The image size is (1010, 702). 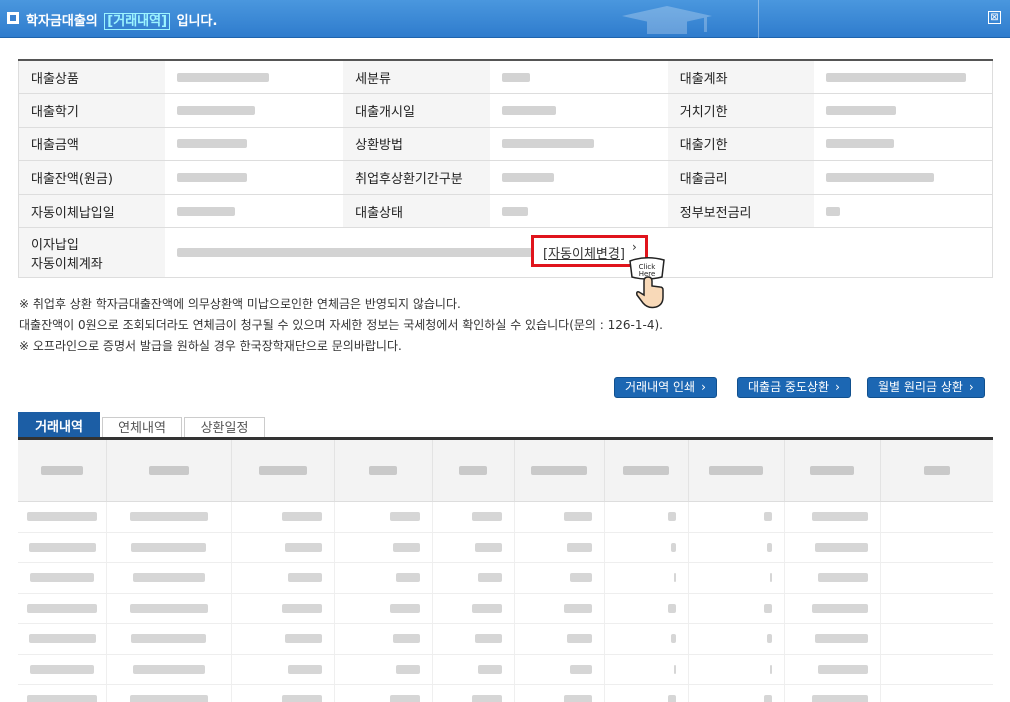 What do you see at coordinates (416, 177) in the screenshot?
I see `label-post-employment-period: 취업후상환기간구분` at bounding box center [416, 177].